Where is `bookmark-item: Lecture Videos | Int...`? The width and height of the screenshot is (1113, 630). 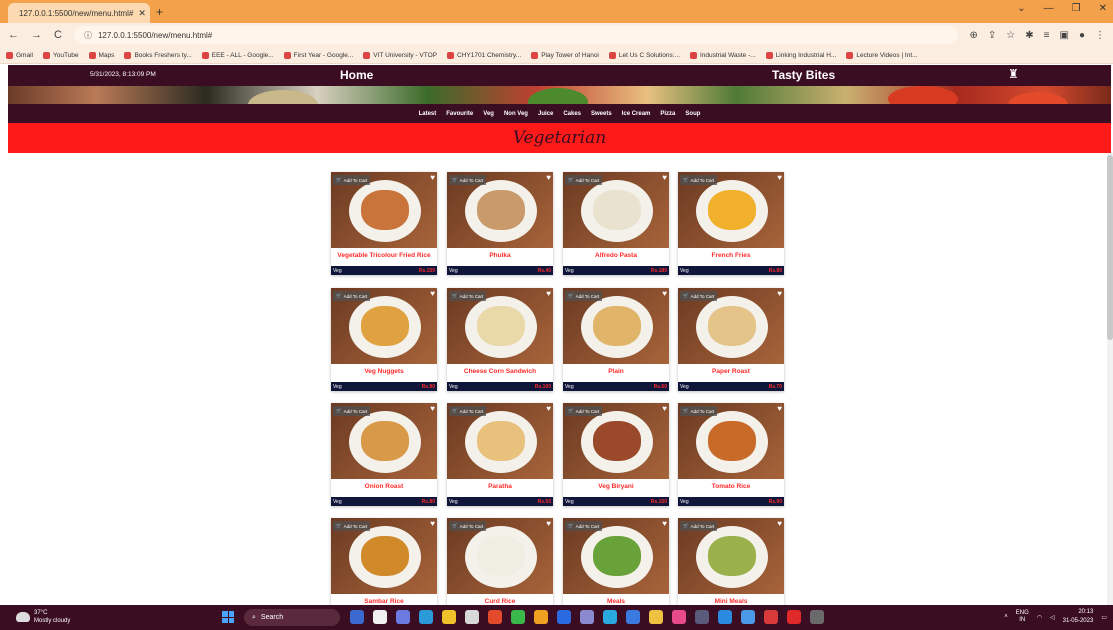
bookmark-item: Lecture Videos | Int... is located at coordinates (882, 55).